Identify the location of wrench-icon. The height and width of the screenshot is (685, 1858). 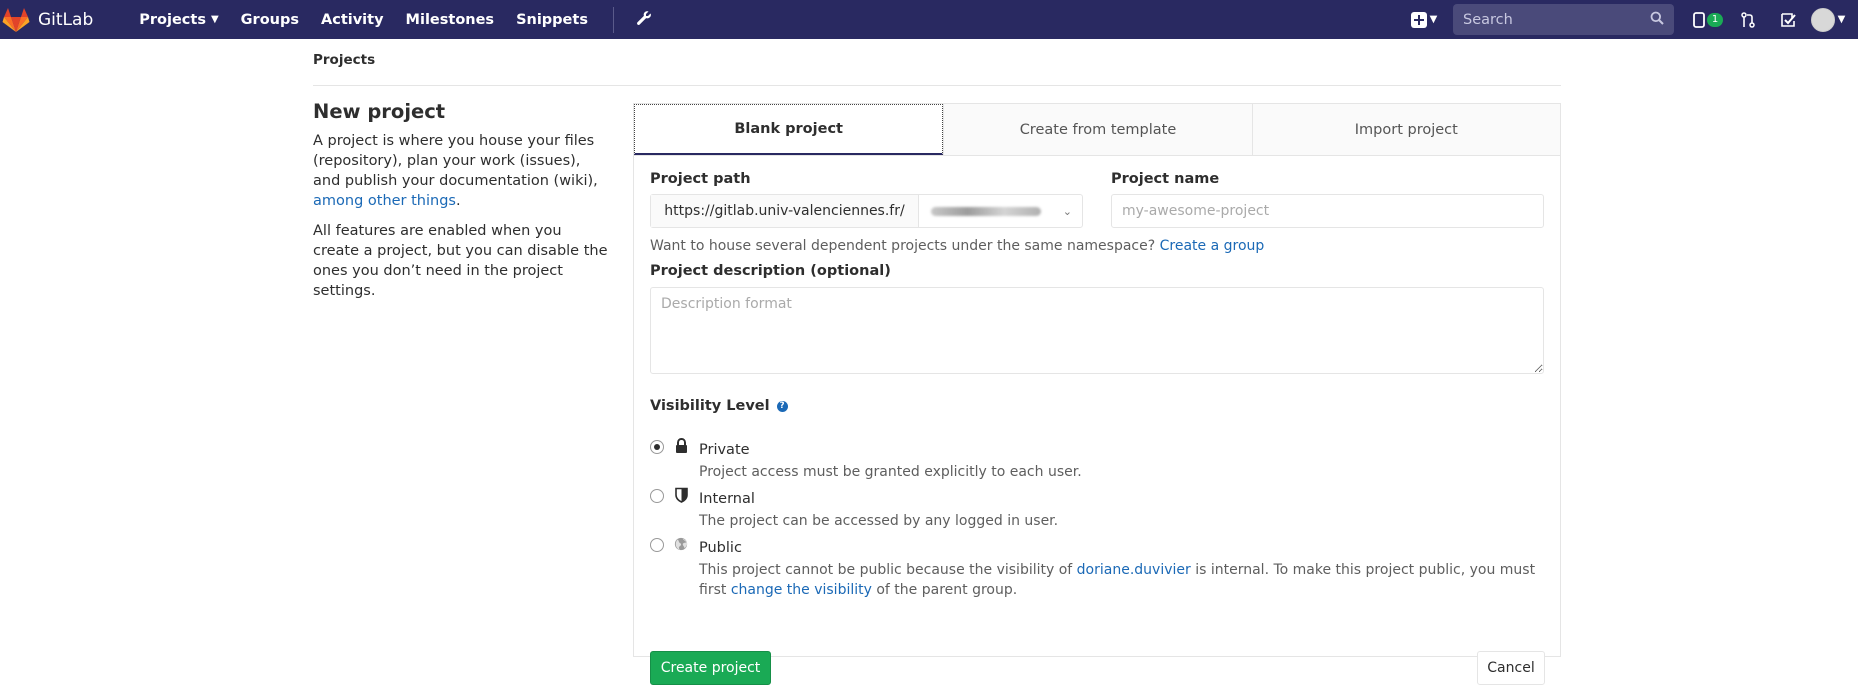
(644, 20).